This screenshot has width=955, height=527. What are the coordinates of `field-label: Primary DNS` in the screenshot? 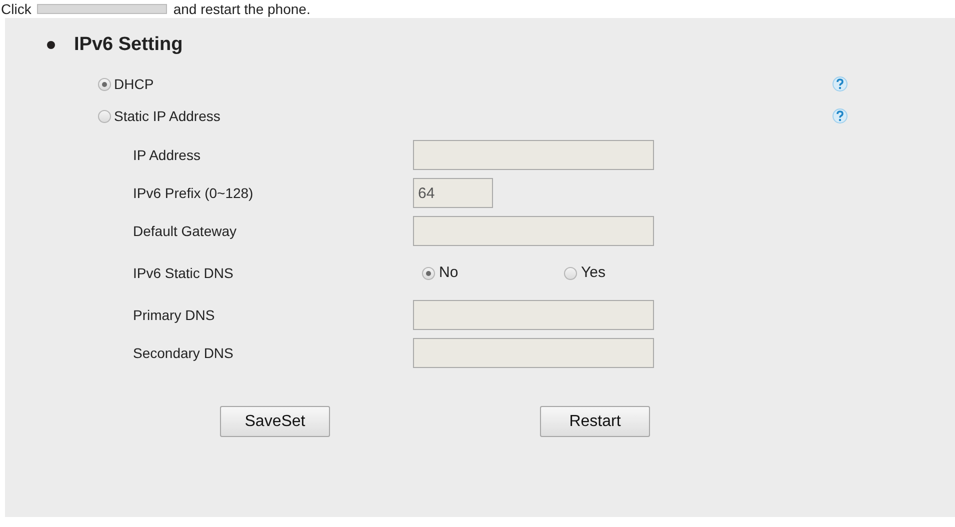 It's located at (174, 315).